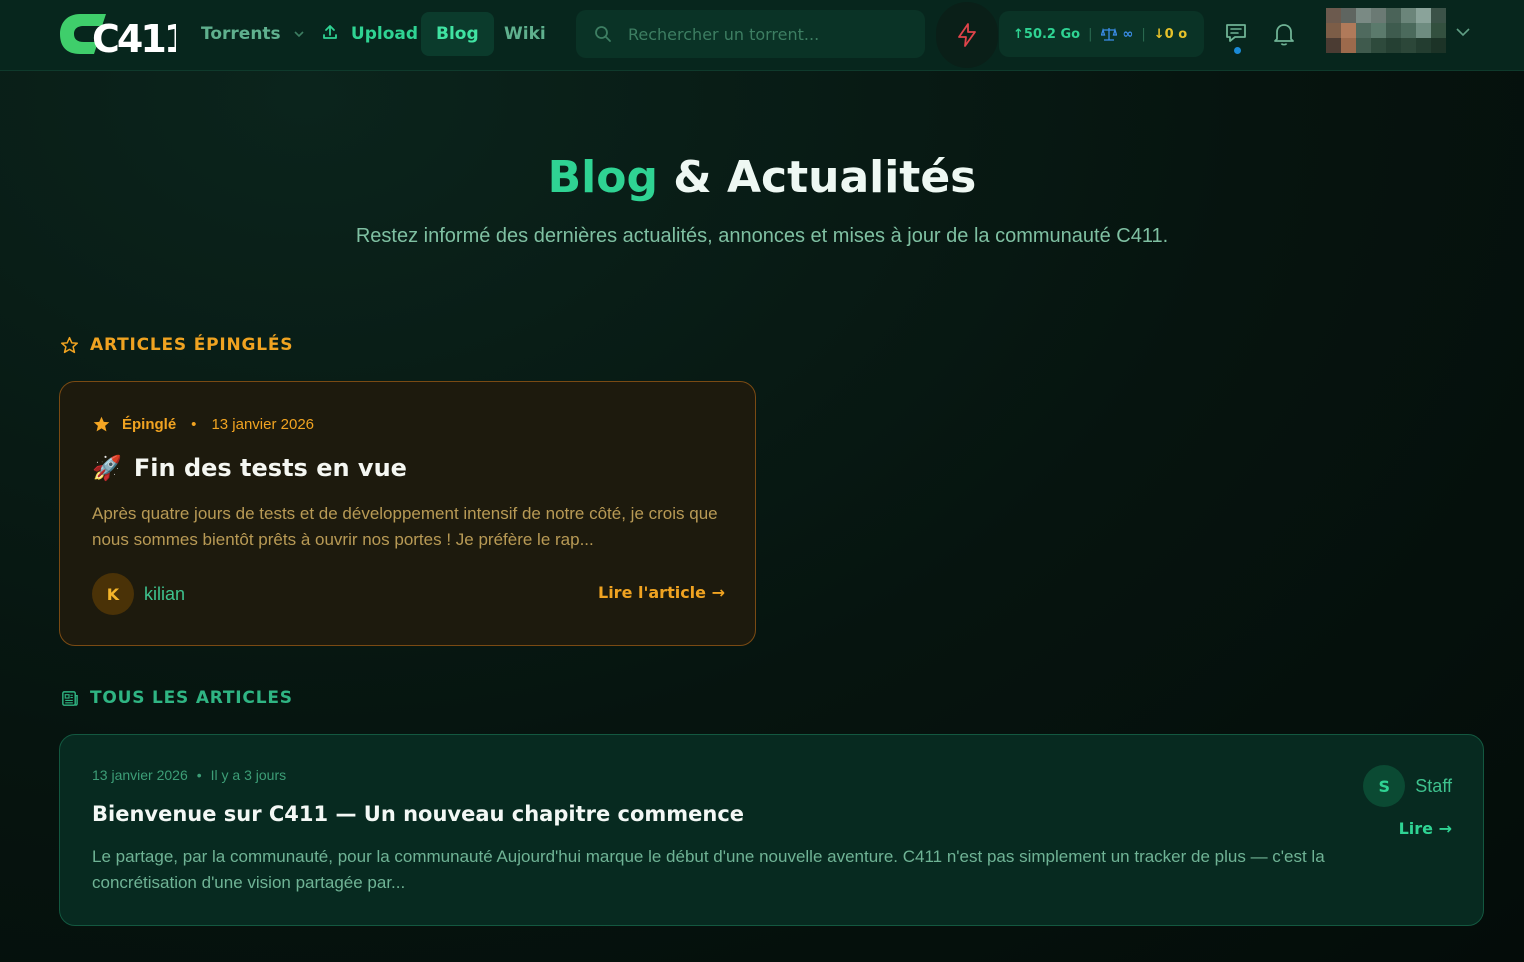 The height and width of the screenshot is (962, 1524). Describe the element at coordinates (1237, 34) in the screenshot. I see `chat-icon` at that location.